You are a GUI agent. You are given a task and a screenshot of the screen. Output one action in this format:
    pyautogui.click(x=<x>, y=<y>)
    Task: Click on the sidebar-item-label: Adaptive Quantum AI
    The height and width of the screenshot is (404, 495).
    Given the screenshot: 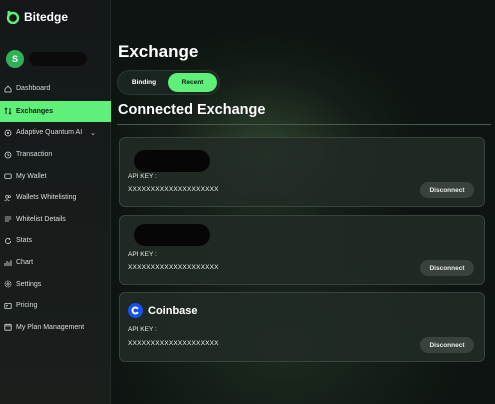 What is the action you would take?
    pyautogui.click(x=49, y=133)
    